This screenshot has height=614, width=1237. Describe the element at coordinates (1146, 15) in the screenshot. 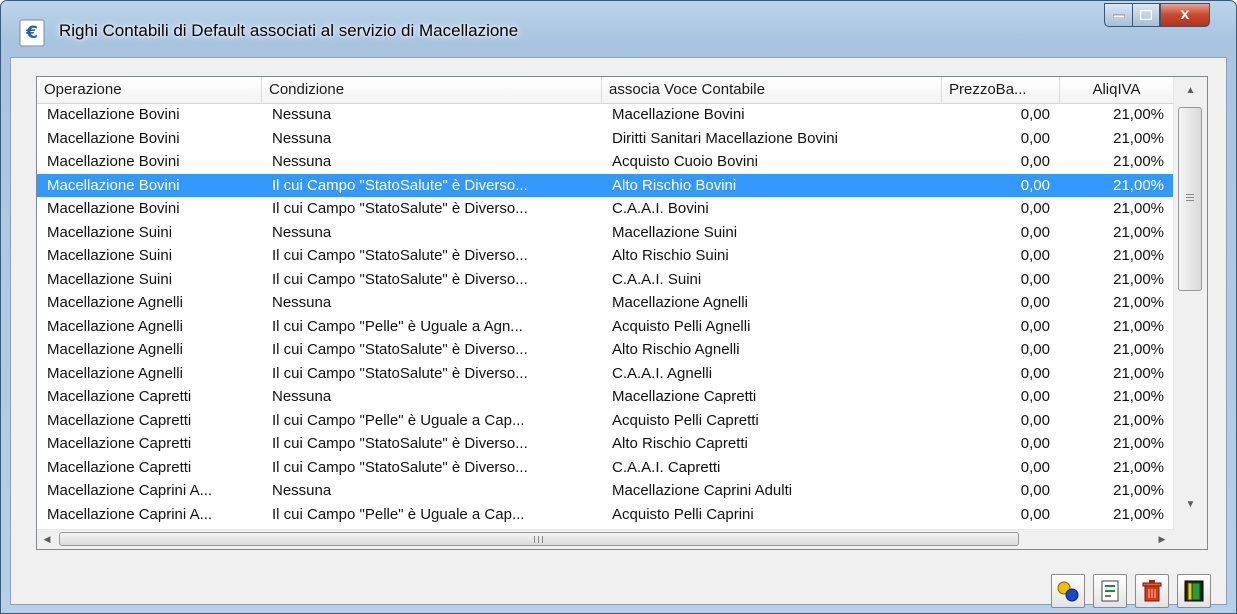

I see `maximize-button` at that location.